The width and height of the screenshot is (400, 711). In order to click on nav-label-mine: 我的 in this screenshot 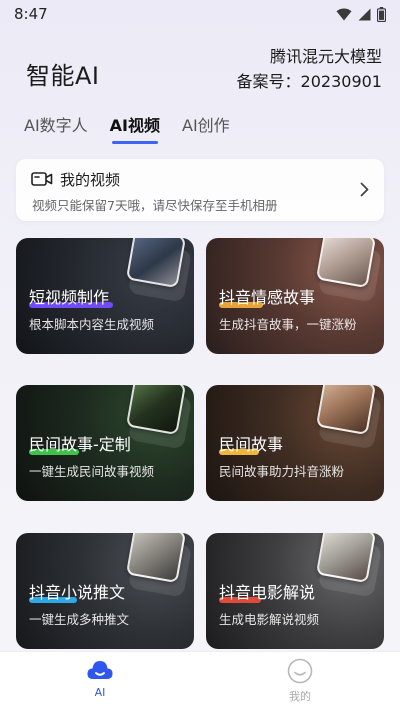, I will do `click(300, 696)`.